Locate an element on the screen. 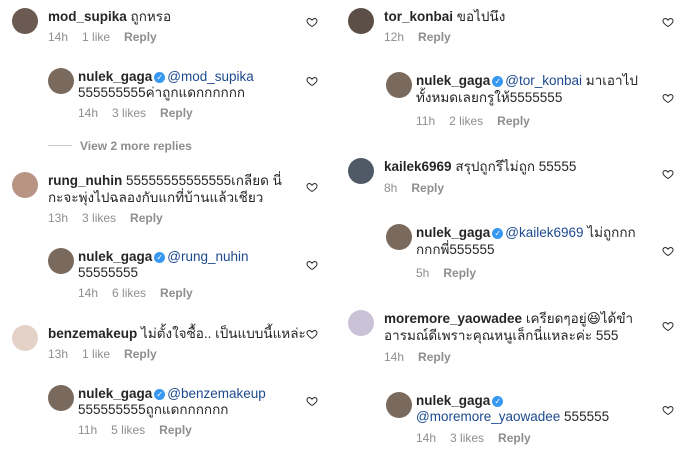 This screenshot has width=696, height=455. like-count: 5 likes is located at coordinates (128, 430).